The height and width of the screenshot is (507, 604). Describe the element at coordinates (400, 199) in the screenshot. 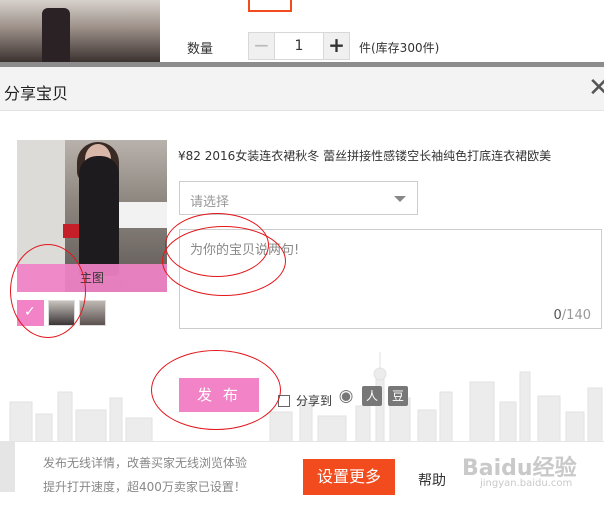

I see `chevron-down-icon` at that location.